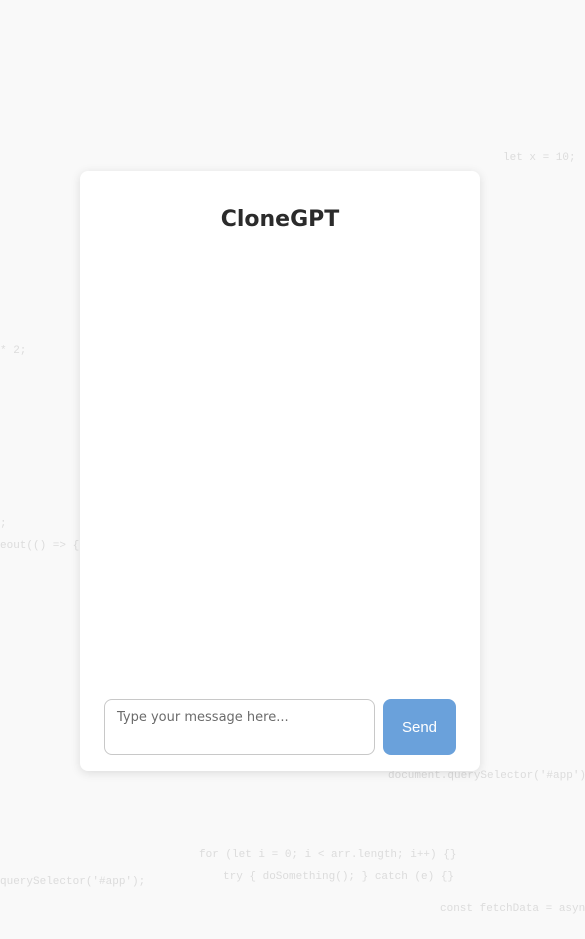 The height and width of the screenshot is (939, 585). I want to click on send-button: Send, so click(419, 727).